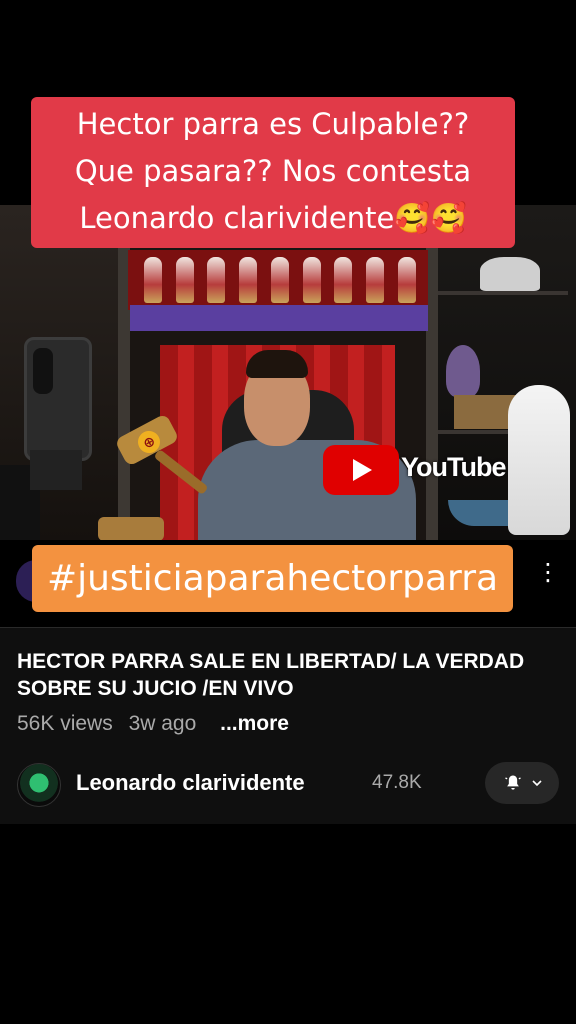  What do you see at coordinates (463, 371) in the screenshot?
I see `geode-decor` at bounding box center [463, 371].